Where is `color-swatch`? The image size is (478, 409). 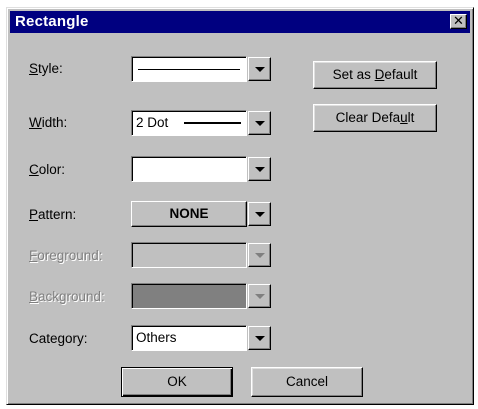
color-swatch is located at coordinates (189, 169).